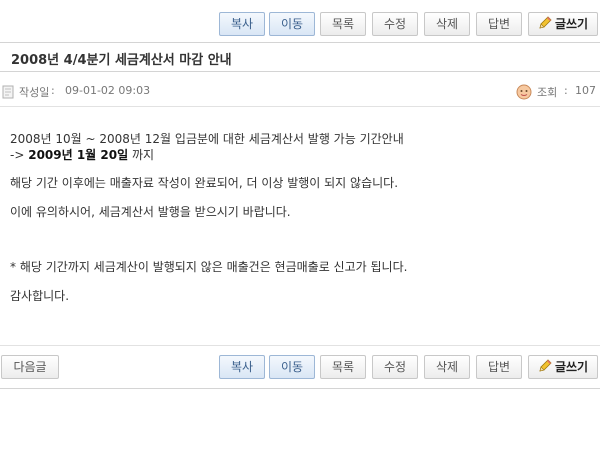  What do you see at coordinates (524, 92) in the screenshot?
I see `face-icon` at bounding box center [524, 92].